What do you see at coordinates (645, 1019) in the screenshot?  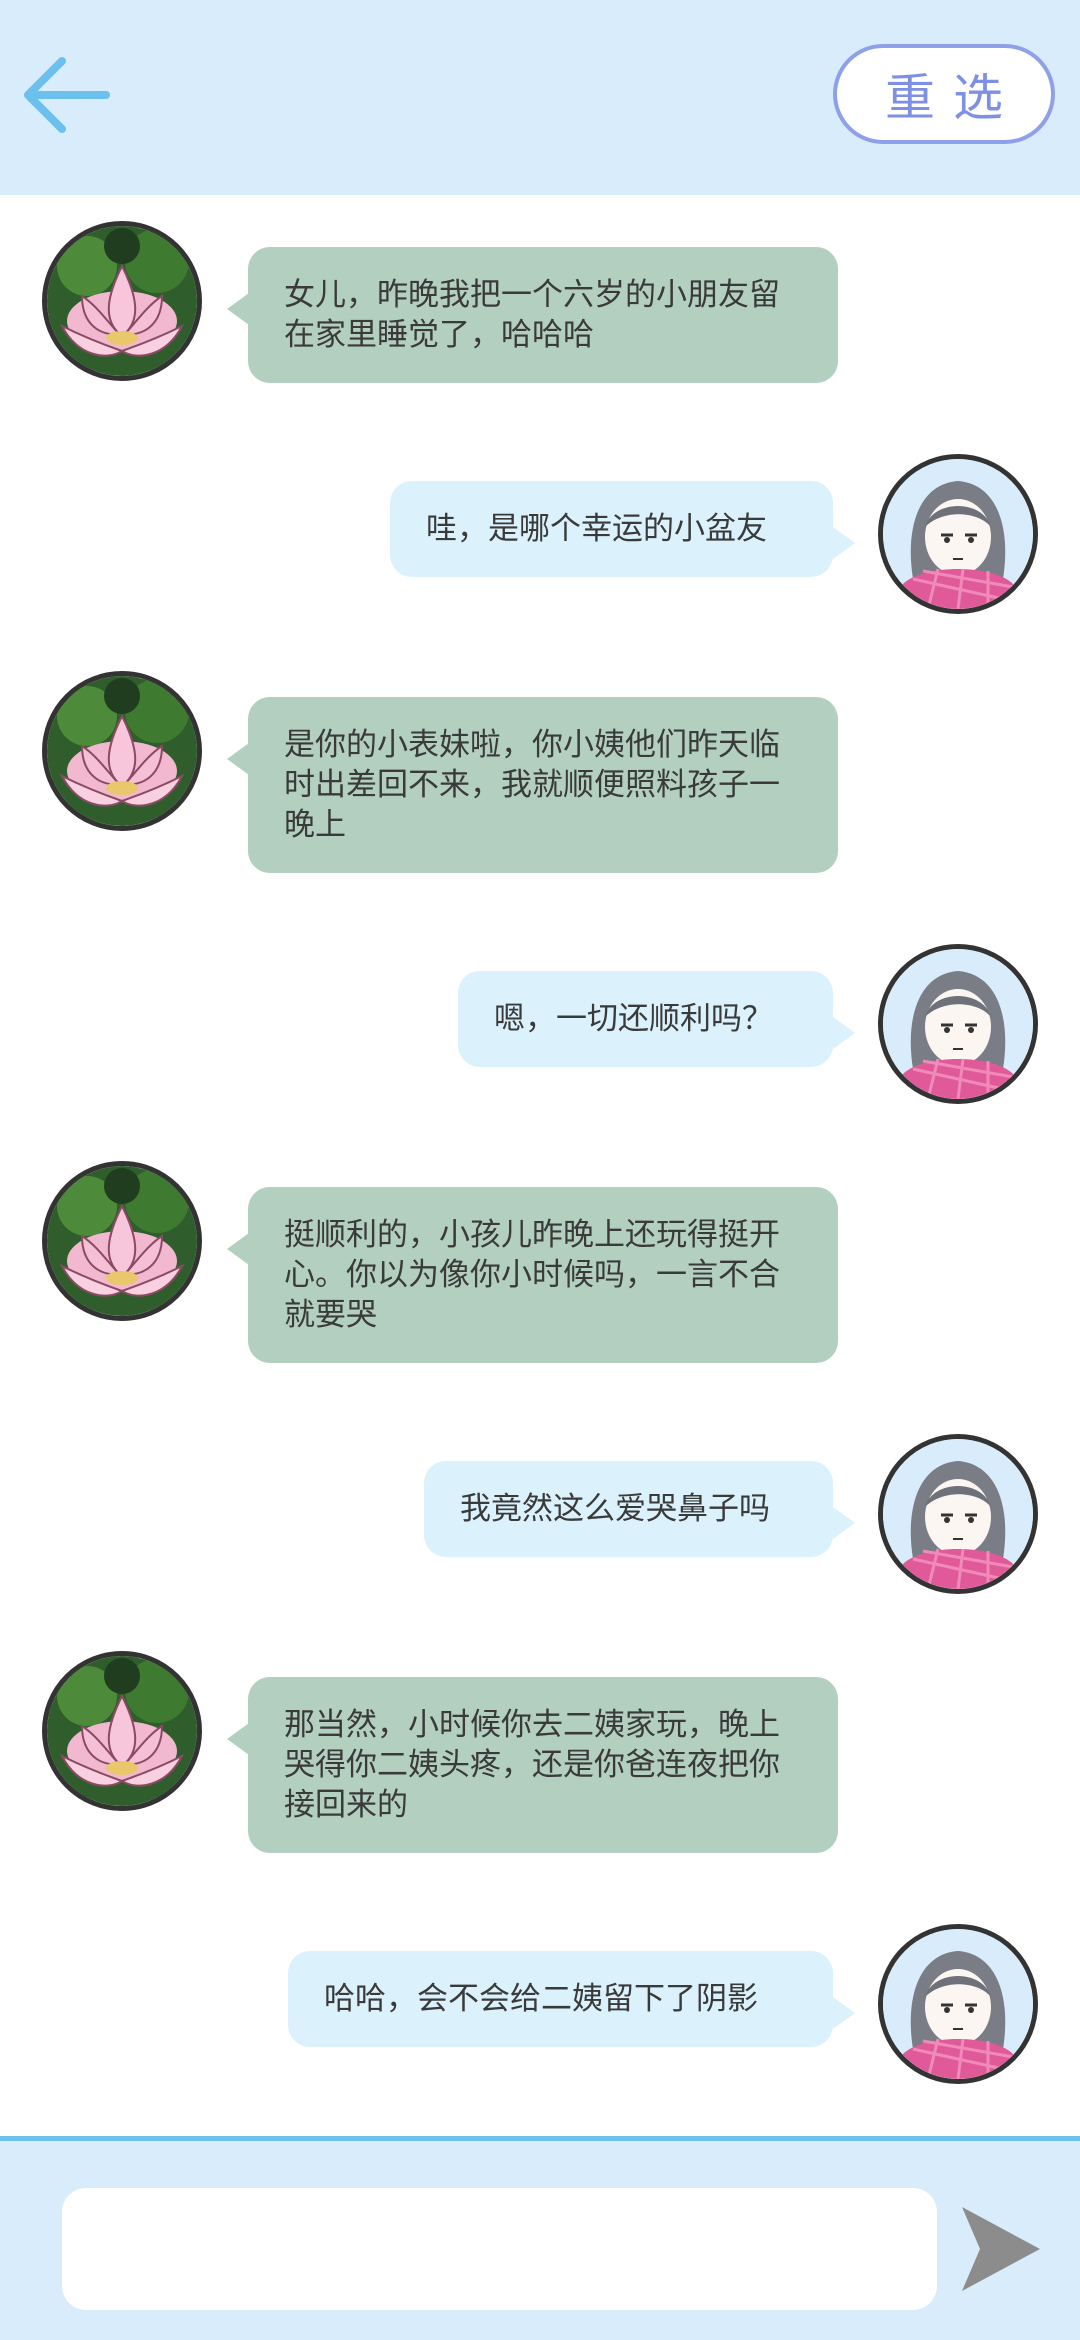 I see `sent-message-bubble: 嗯，一切还顺利吗？` at bounding box center [645, 1019].